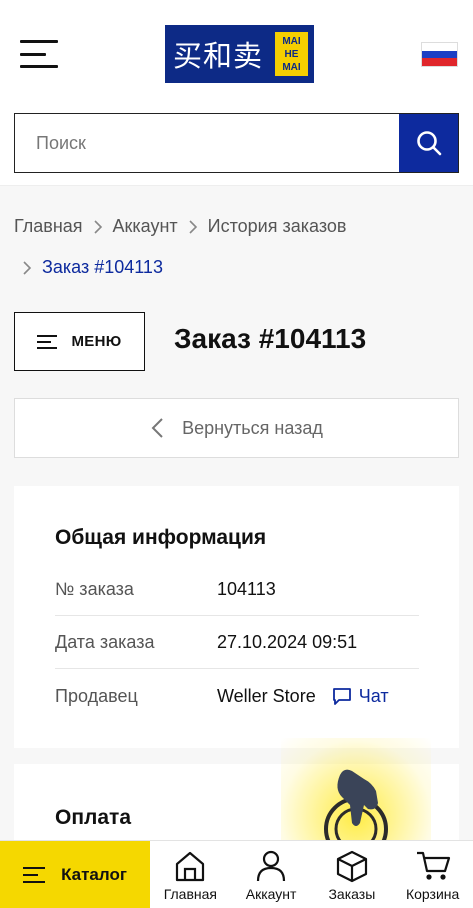 Image resolution: width=473 pixels, height=908 pixels. I want to click on catalog-button: Каталог, so click(75, 874).